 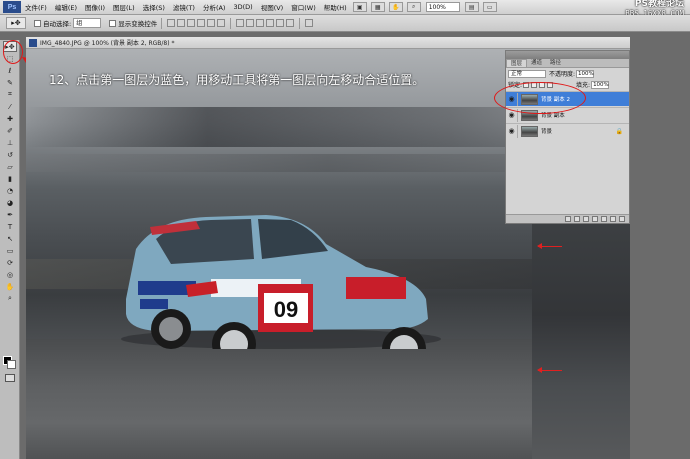 What do you see at coordinates (214, 7) in the screenshot?
I see `menu-analysis: 分析(A)` at bounding box center [214, 7].